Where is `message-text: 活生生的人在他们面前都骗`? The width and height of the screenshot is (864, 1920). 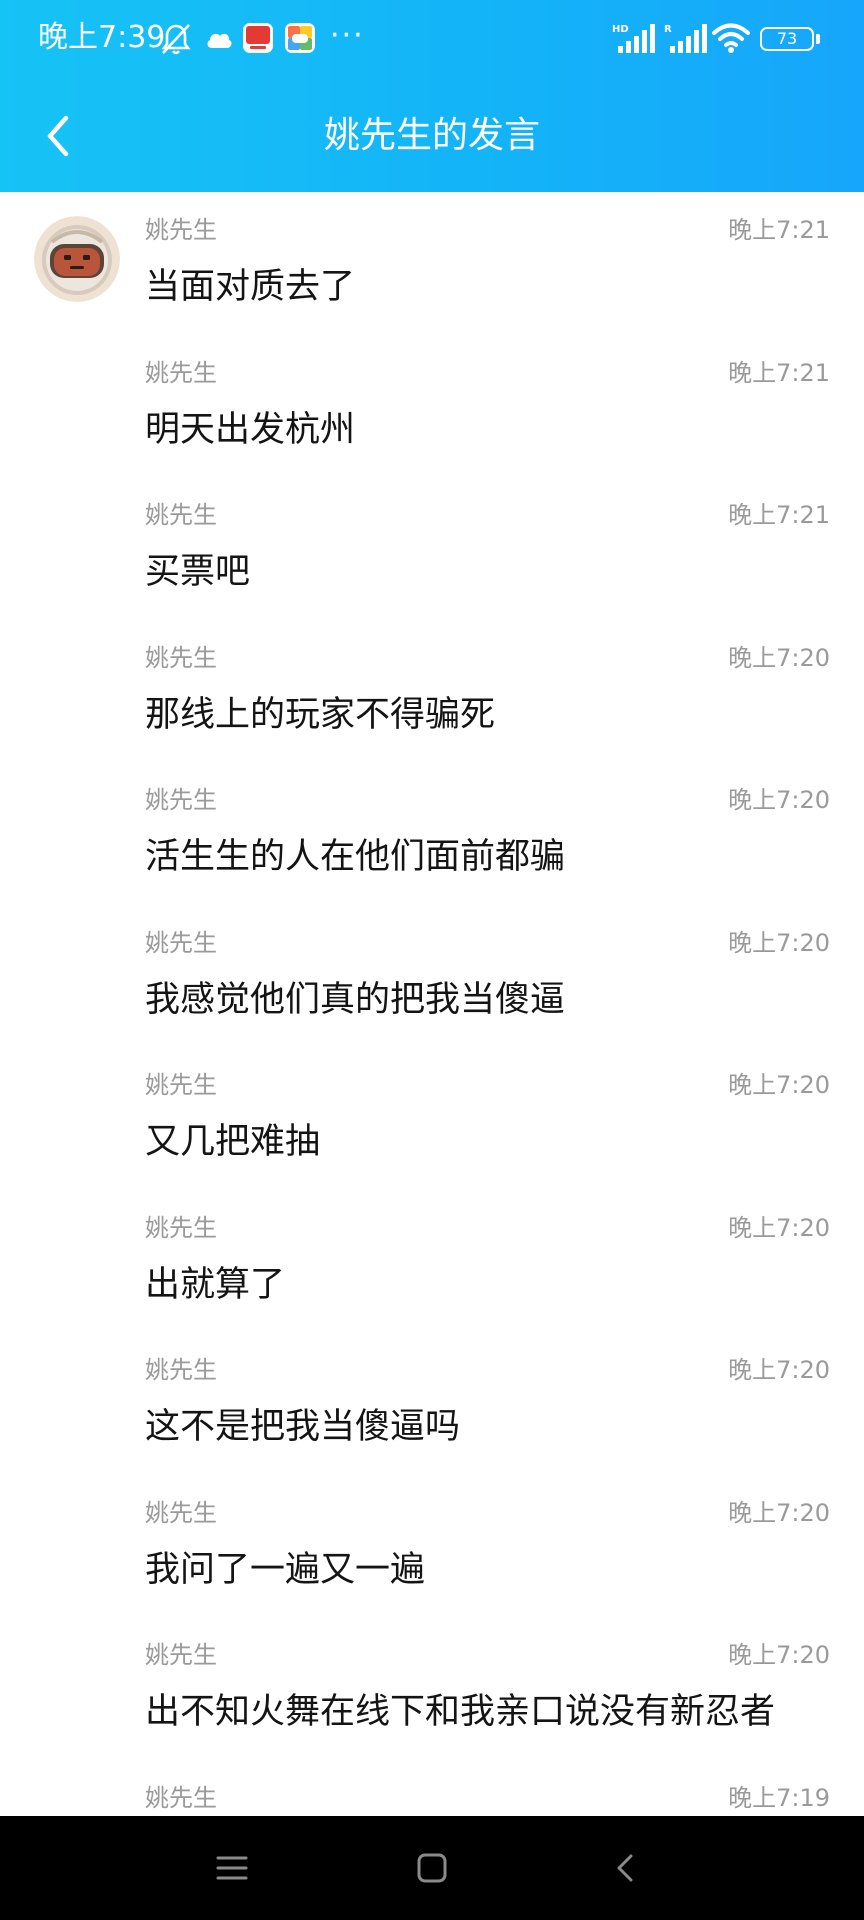 message-text: 活生生的人在他们面前都骗 is located at coordinates (355, 857).